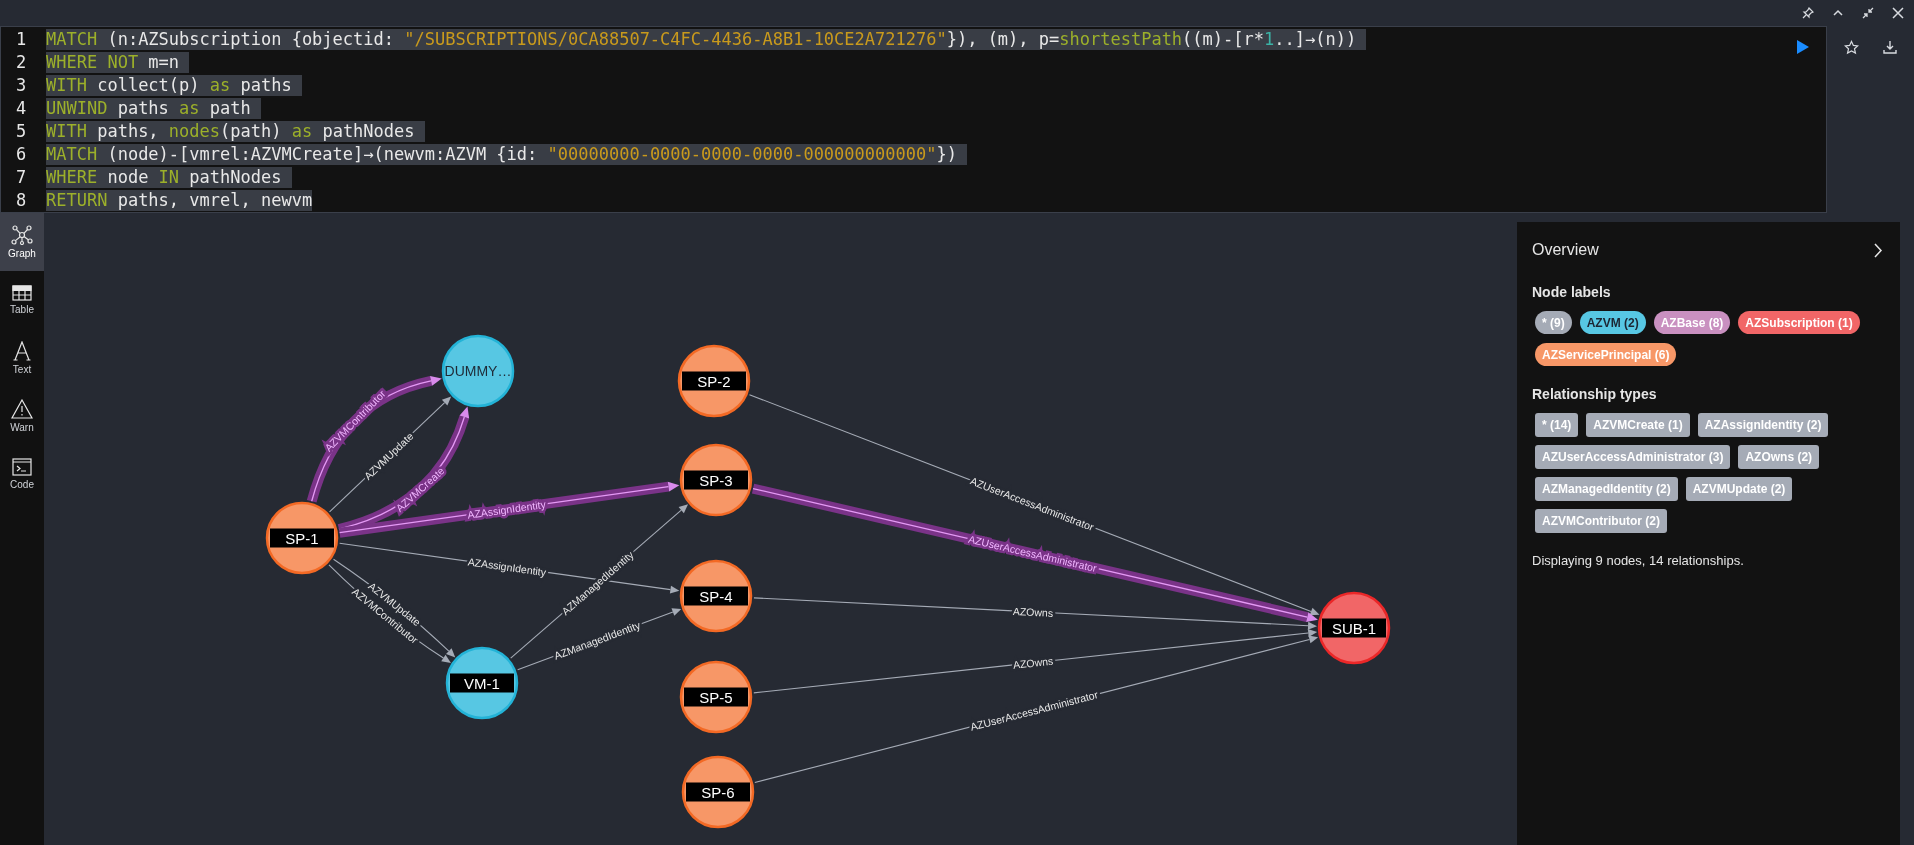 The height and width of the screenshot is (845, 1914). Describe the element at coordinates (1799, 322) in the screenshot. I see `node-label-pill: AZSubscription (1)` at that location.